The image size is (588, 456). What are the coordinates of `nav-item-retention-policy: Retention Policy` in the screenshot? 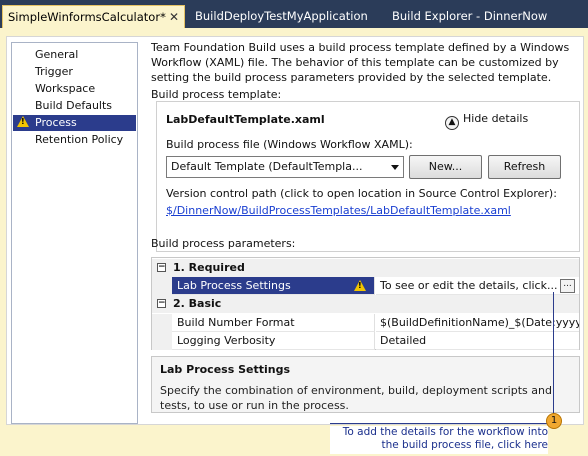 It's located at (74, 140).